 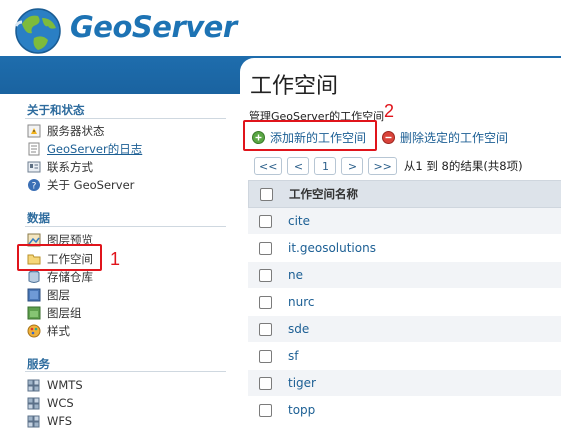 What do you see at coordinates (404, 329) in the screenshot?
I see `table-row: sde` at bounding box center [404, 329].